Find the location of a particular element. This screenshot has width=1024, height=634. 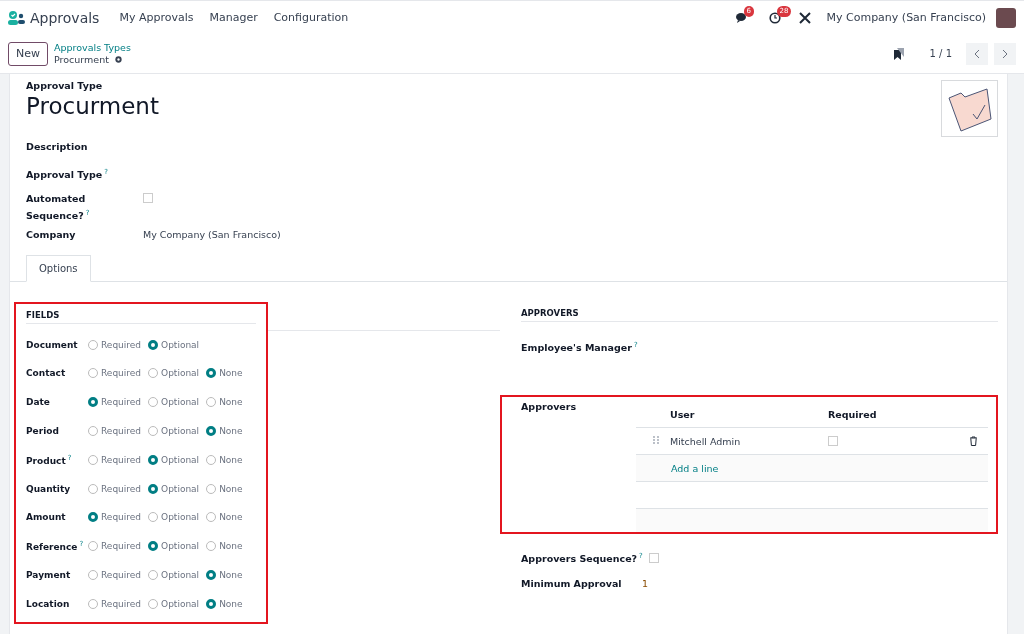

trash-icon is located at coordinates (973, 441).